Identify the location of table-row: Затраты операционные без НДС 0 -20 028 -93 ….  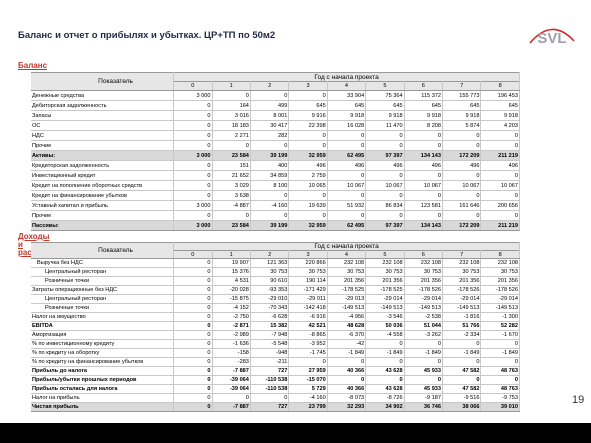
(275, 290).